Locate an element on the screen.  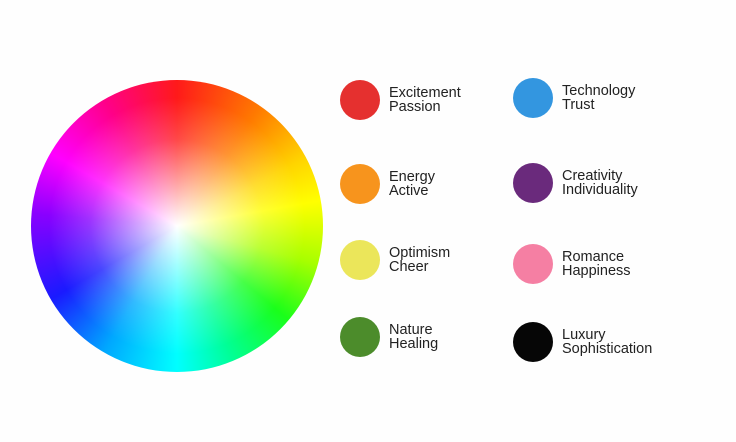
legend-label-line2: Individuality is located at coordinates (600, 190).